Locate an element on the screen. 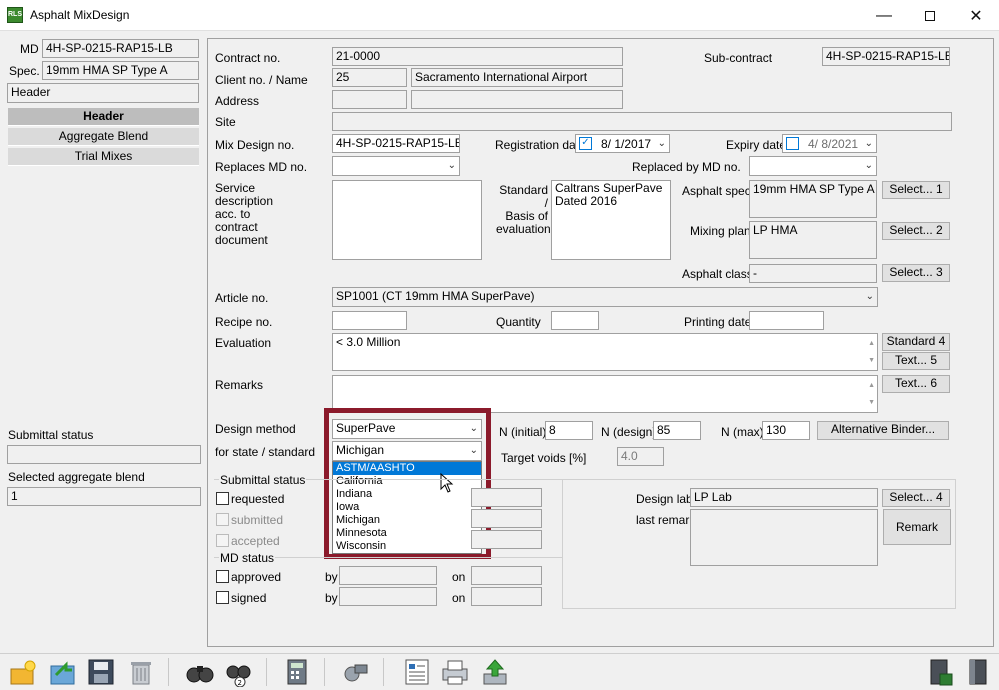 The image size is (999, 690). title-bar is located at coordinates (499, 15).